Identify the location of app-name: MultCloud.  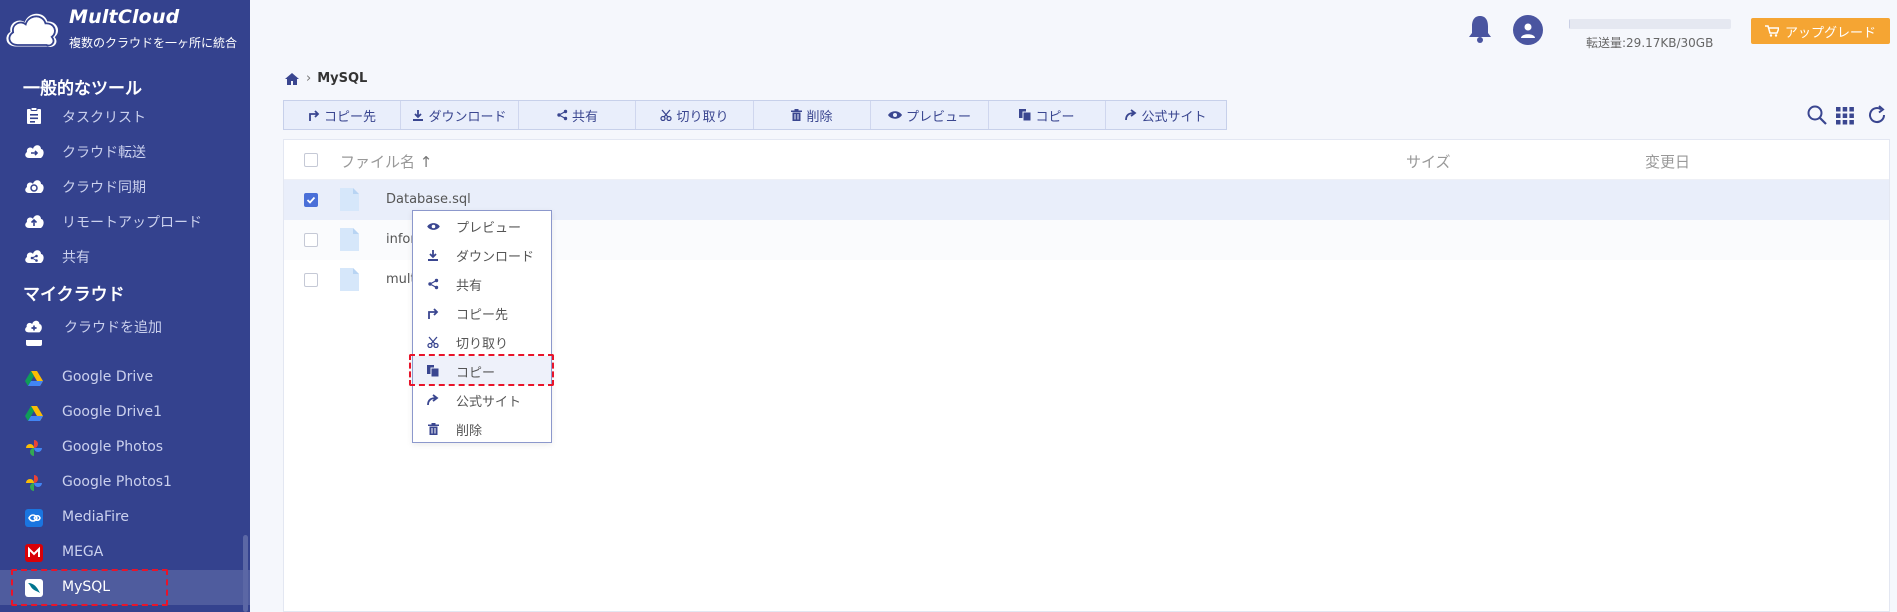
(124, 17).